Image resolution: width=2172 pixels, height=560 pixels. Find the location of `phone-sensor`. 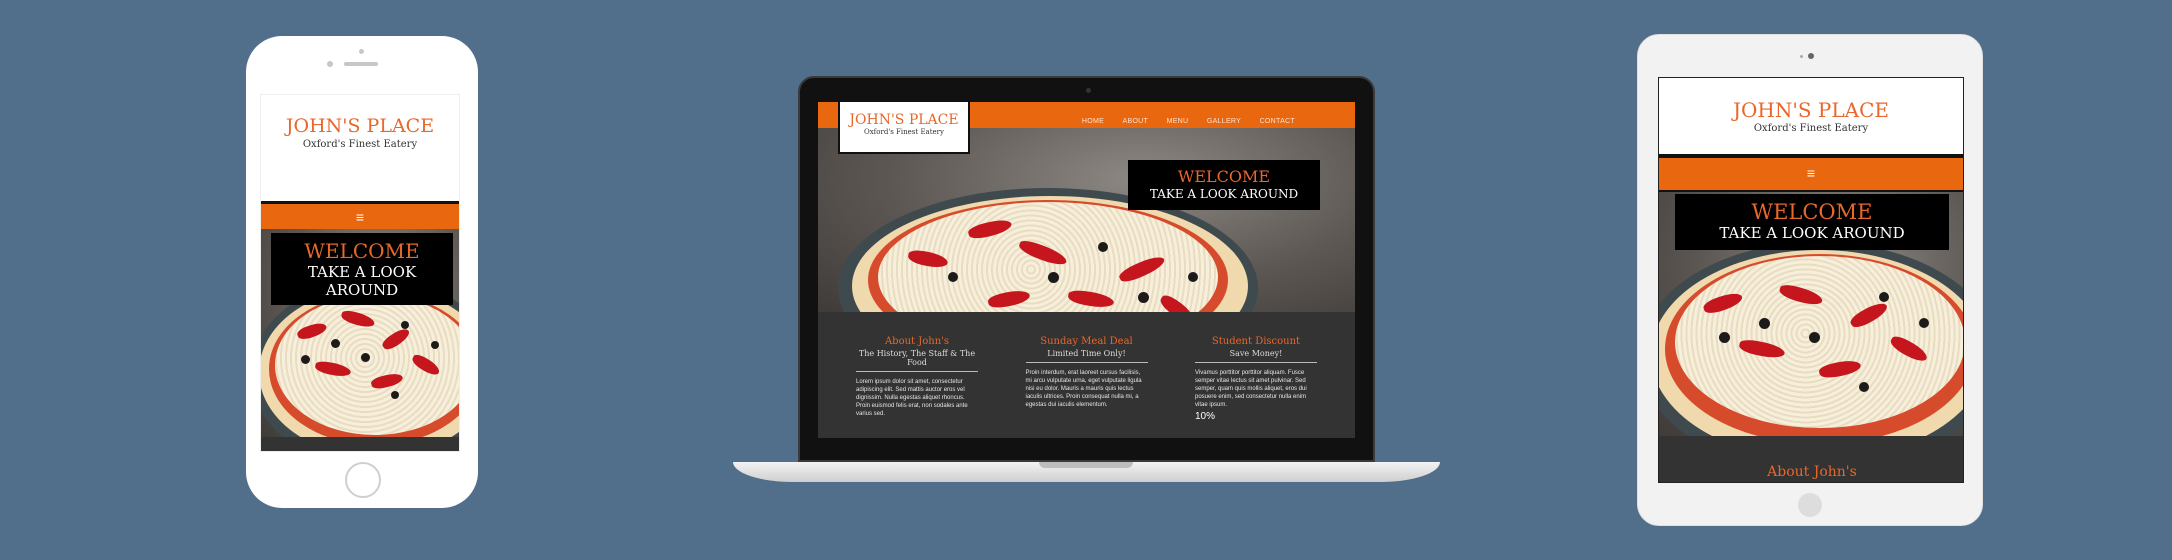

phone-sensor is located at coordinates (361, 51).